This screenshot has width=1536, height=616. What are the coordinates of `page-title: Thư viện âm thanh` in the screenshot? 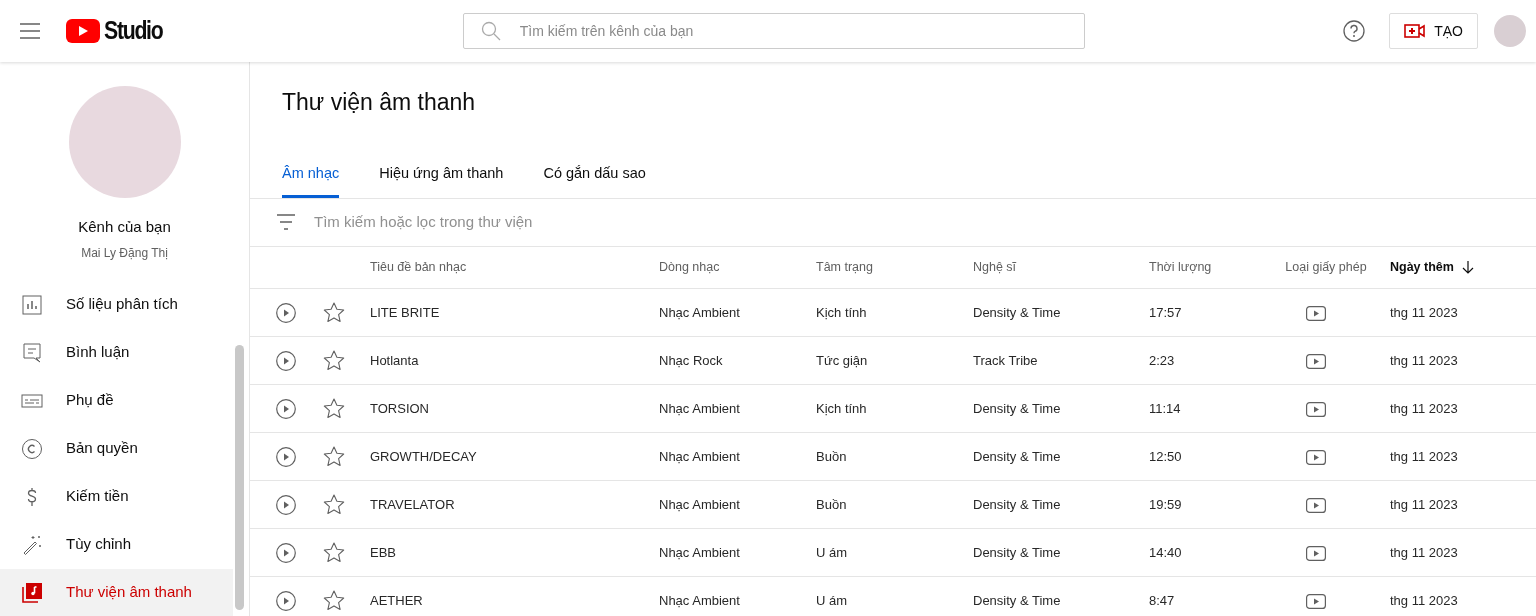 It's located at (379, 102).